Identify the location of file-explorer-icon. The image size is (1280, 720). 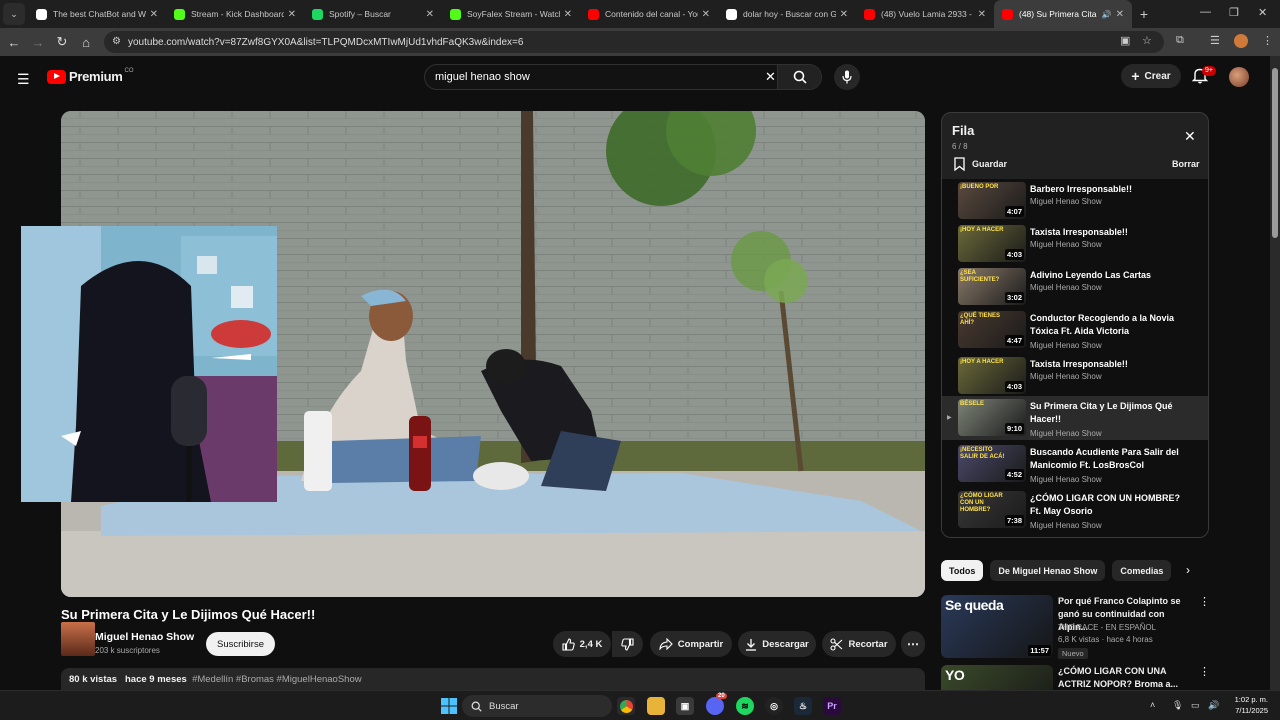
(656, 706).